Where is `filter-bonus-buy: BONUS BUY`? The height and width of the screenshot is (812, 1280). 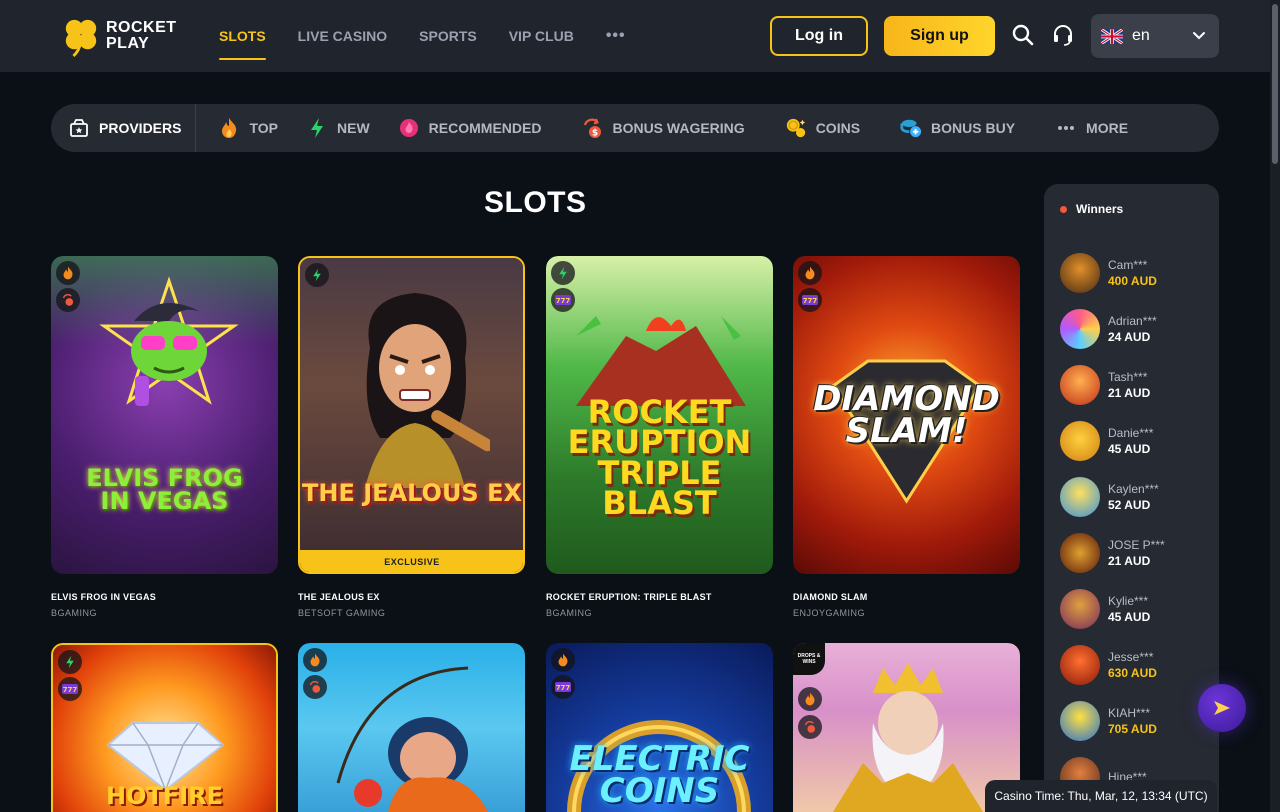
filter-bonus-buy: BONUS BUY is located at coordinates (957, 128).